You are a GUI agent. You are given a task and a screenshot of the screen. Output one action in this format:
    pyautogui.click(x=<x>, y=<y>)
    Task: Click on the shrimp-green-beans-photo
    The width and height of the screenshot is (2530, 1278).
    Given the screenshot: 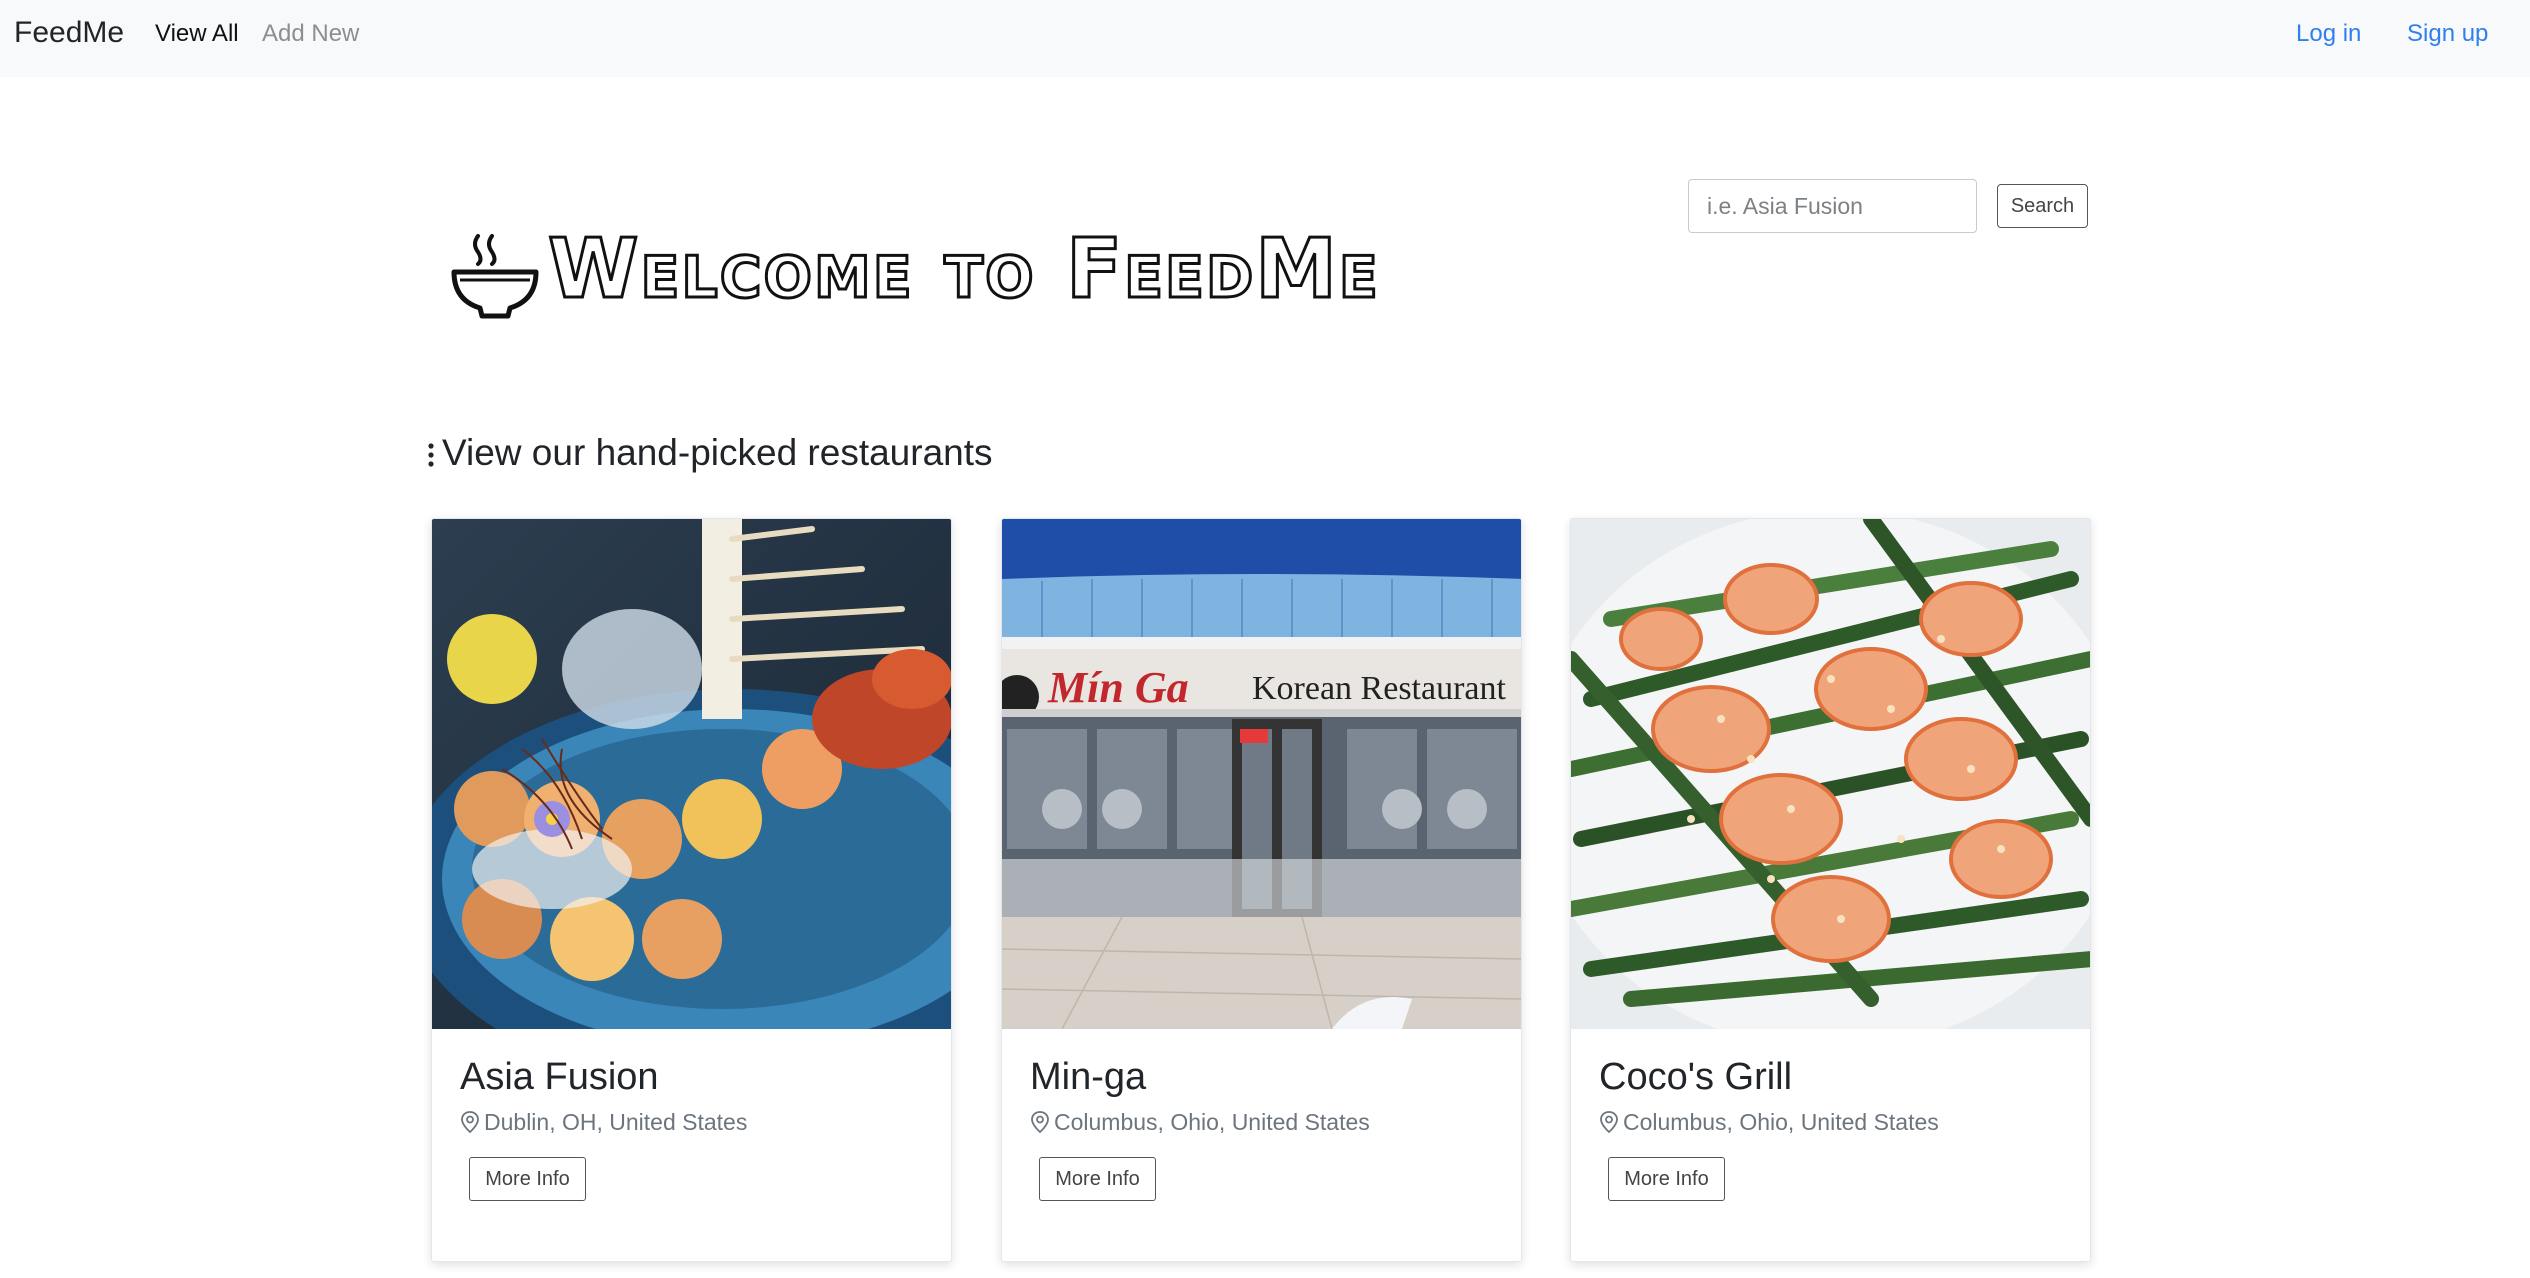 What is the action you would take?
    pyautogui.click(x=1830, y=774)
    